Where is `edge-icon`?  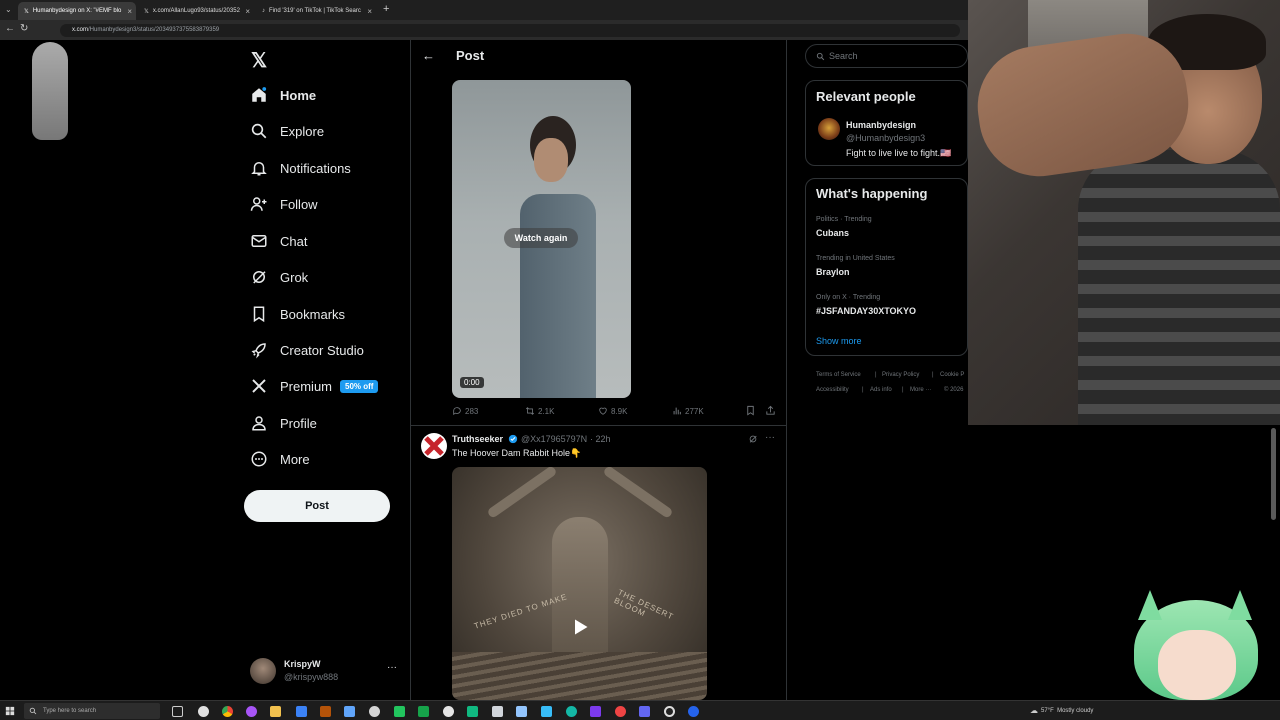 edge-icon is located at coordinates (571, 711).